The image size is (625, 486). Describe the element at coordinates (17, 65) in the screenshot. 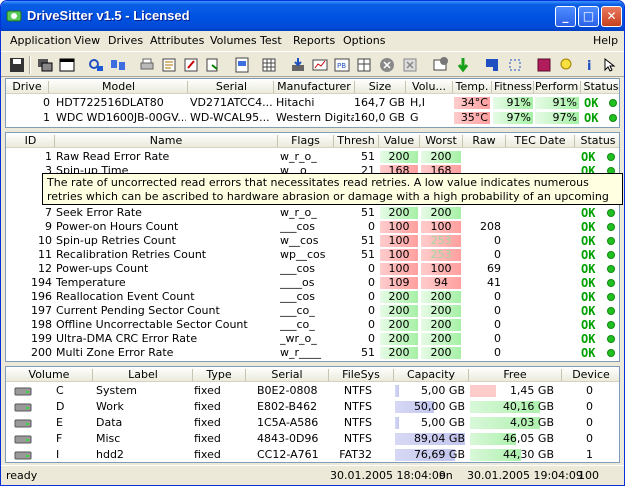

I see `save-icon` at that location.